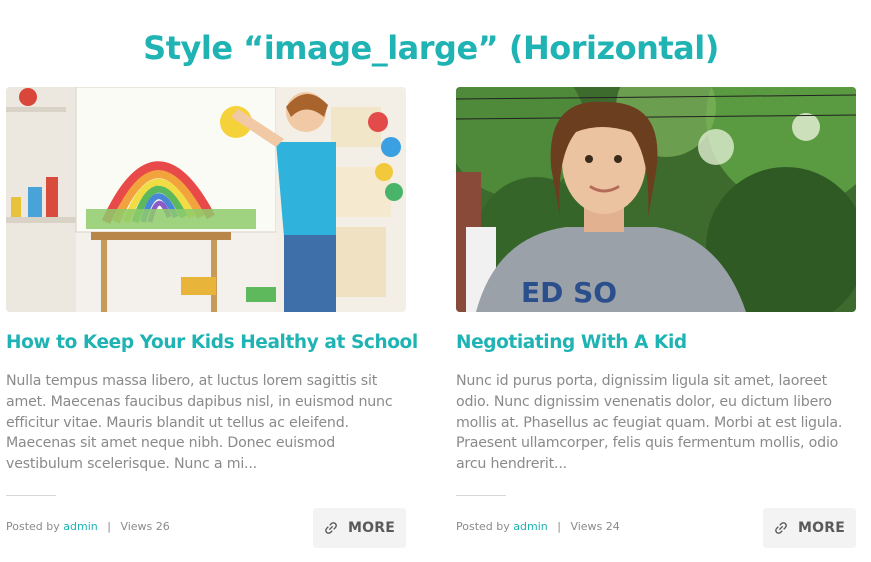  I want to click on post-meta: Posted by admin | Views 26, so click(88, 526).